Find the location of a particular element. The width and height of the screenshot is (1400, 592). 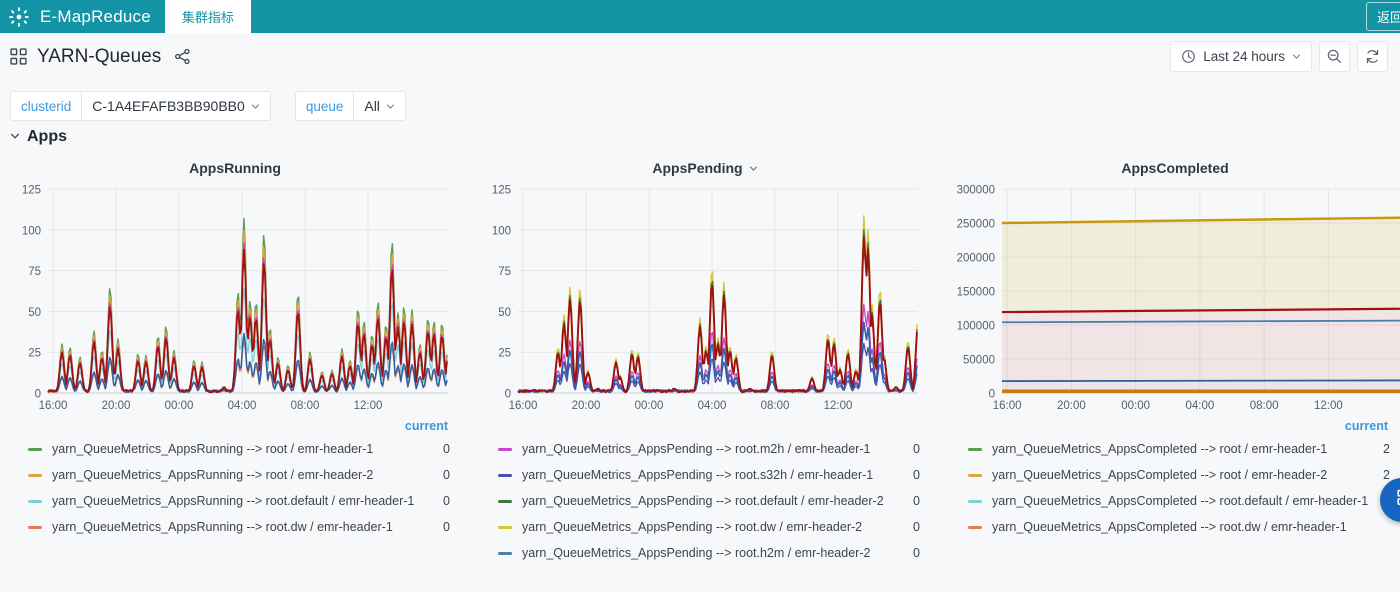

dashboard-actions: Last 24 hours is located at coordinates (1279, 56).